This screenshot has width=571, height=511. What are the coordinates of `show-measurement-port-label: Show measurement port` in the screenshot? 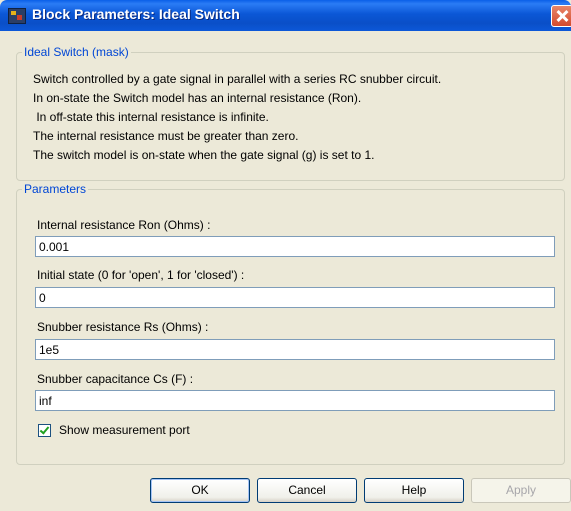 It's located at (124, 430).